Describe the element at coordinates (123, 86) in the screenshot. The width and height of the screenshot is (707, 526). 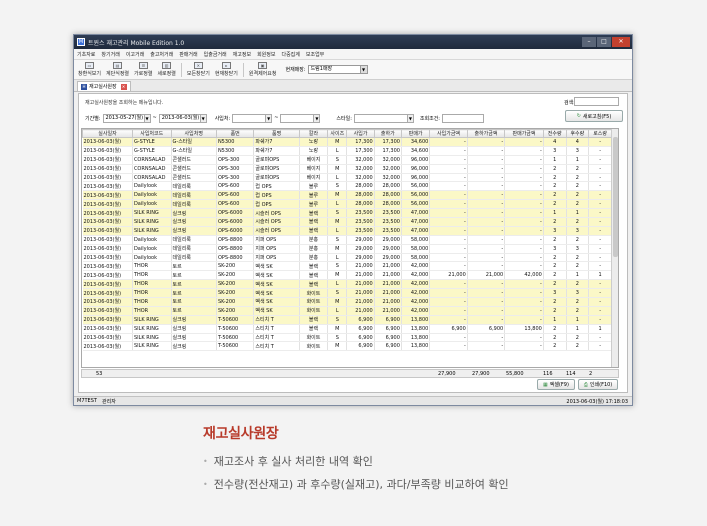
I see `tab-close-icon: ✕` at that location.